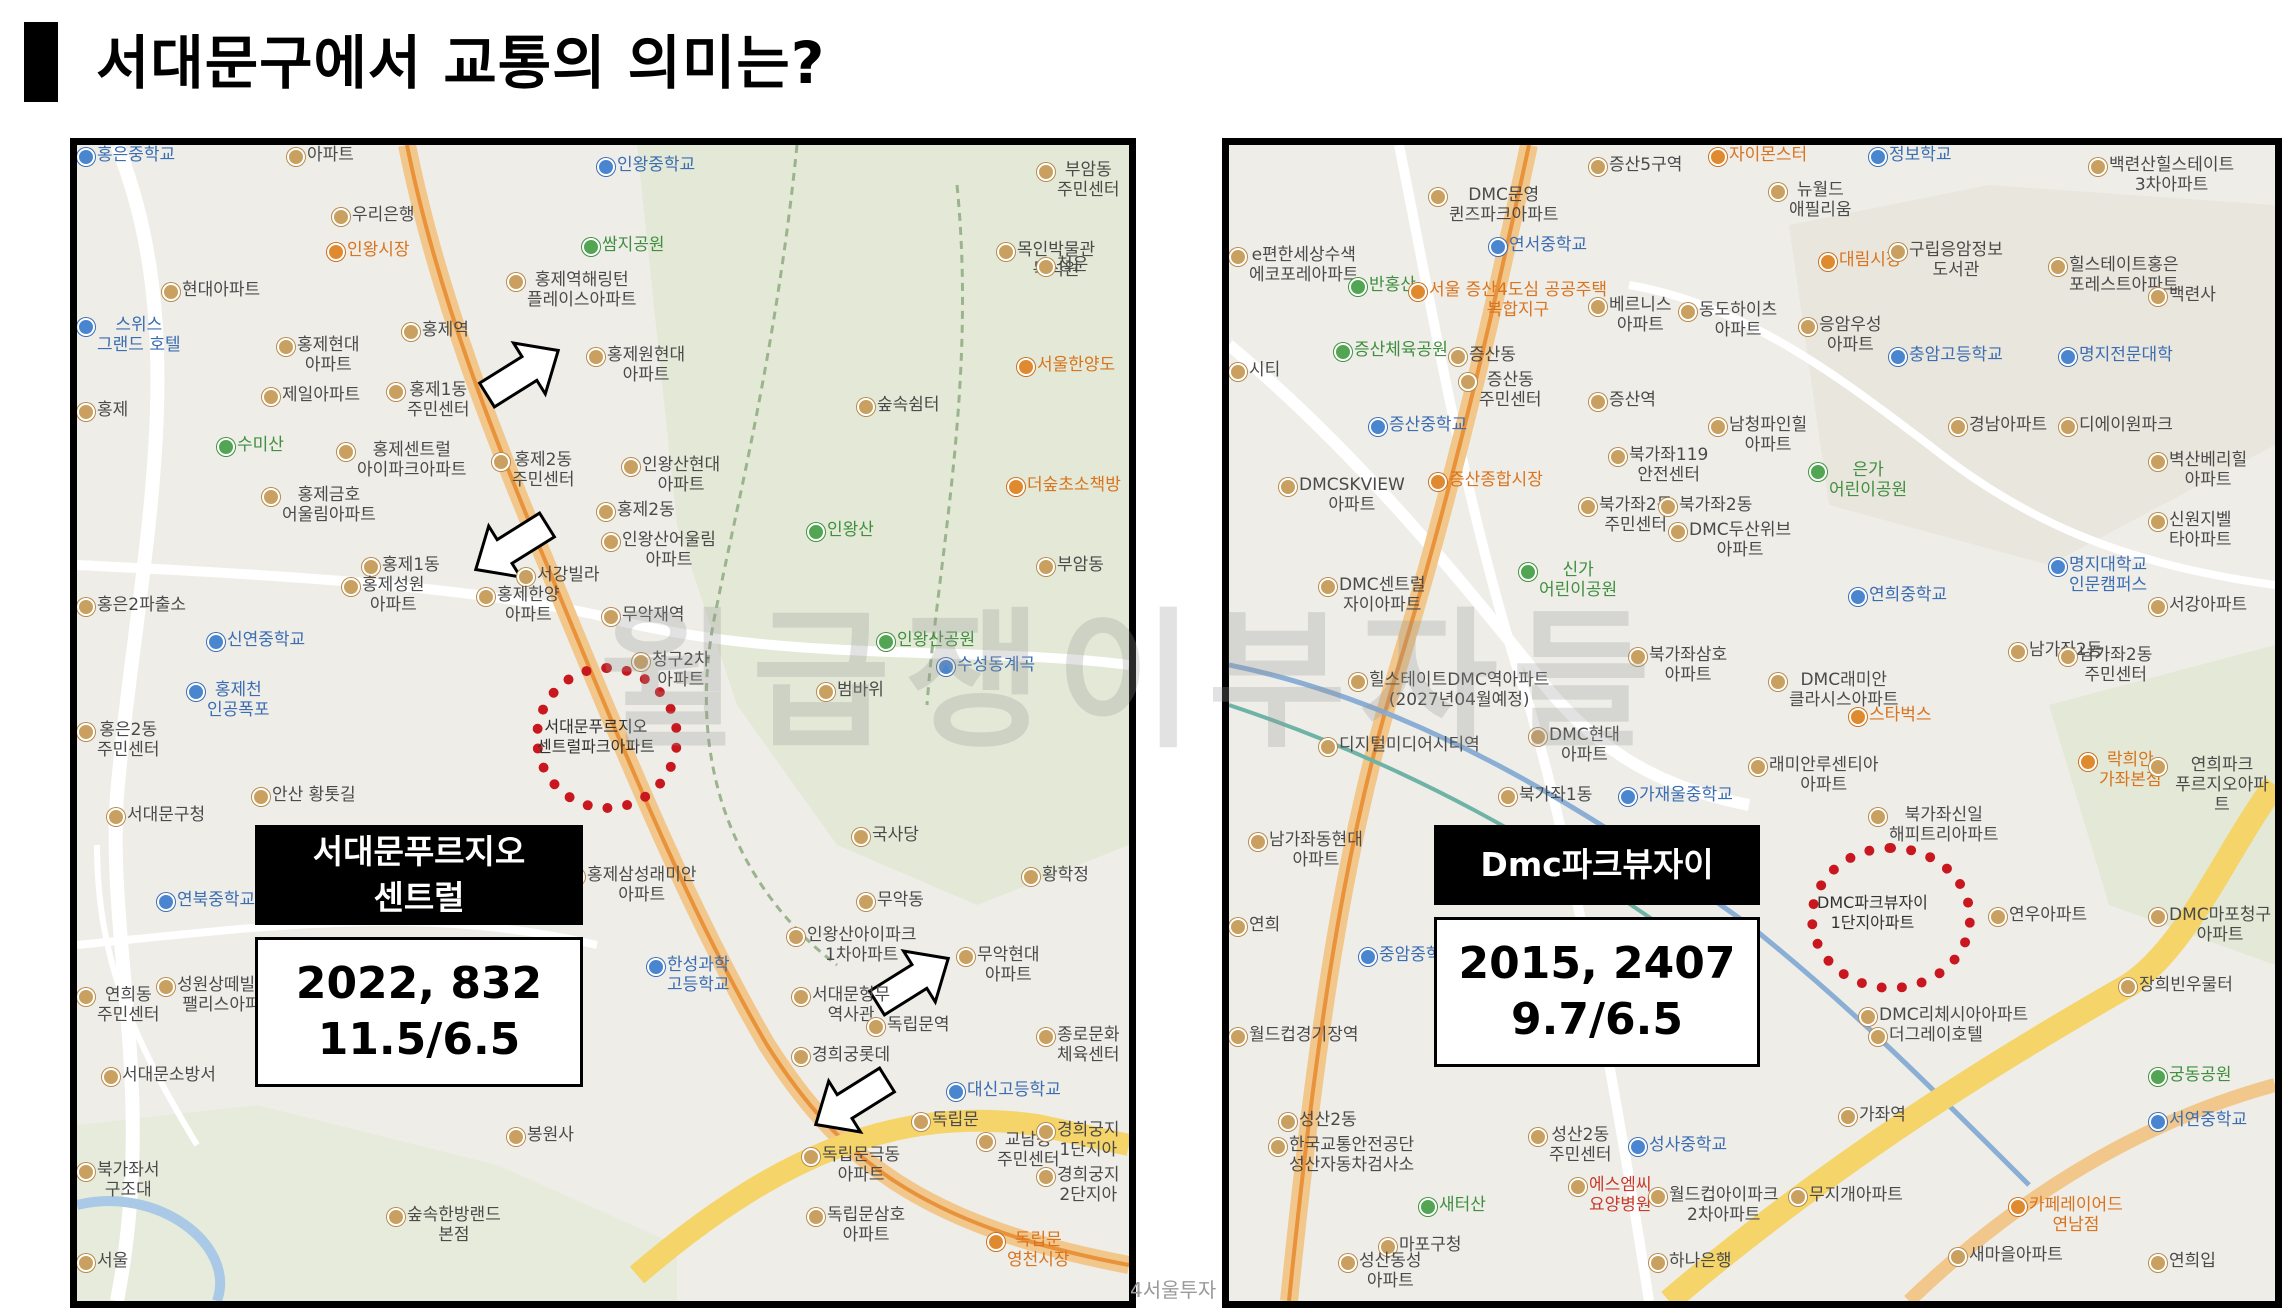 The width and height of the screenshot is (2292, 1316). What do you see at coordinates (1462, 1205) in the screenshot?
I see `map-place-label: 새터산` at bounding box center [1462, 1205].